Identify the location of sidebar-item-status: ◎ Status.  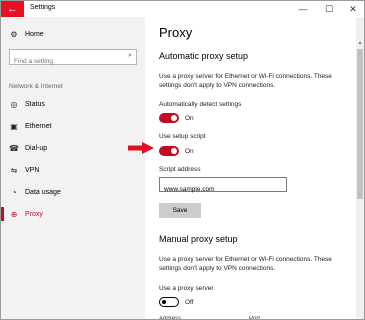
(27, 104).